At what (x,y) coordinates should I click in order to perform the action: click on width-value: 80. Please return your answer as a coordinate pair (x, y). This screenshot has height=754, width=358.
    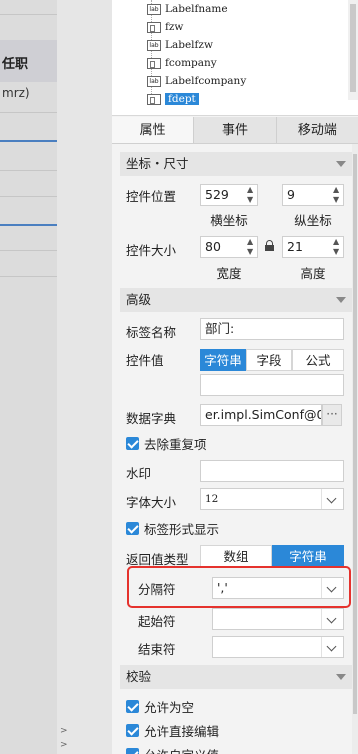
    Looking at the image, I should click on (213, 246).